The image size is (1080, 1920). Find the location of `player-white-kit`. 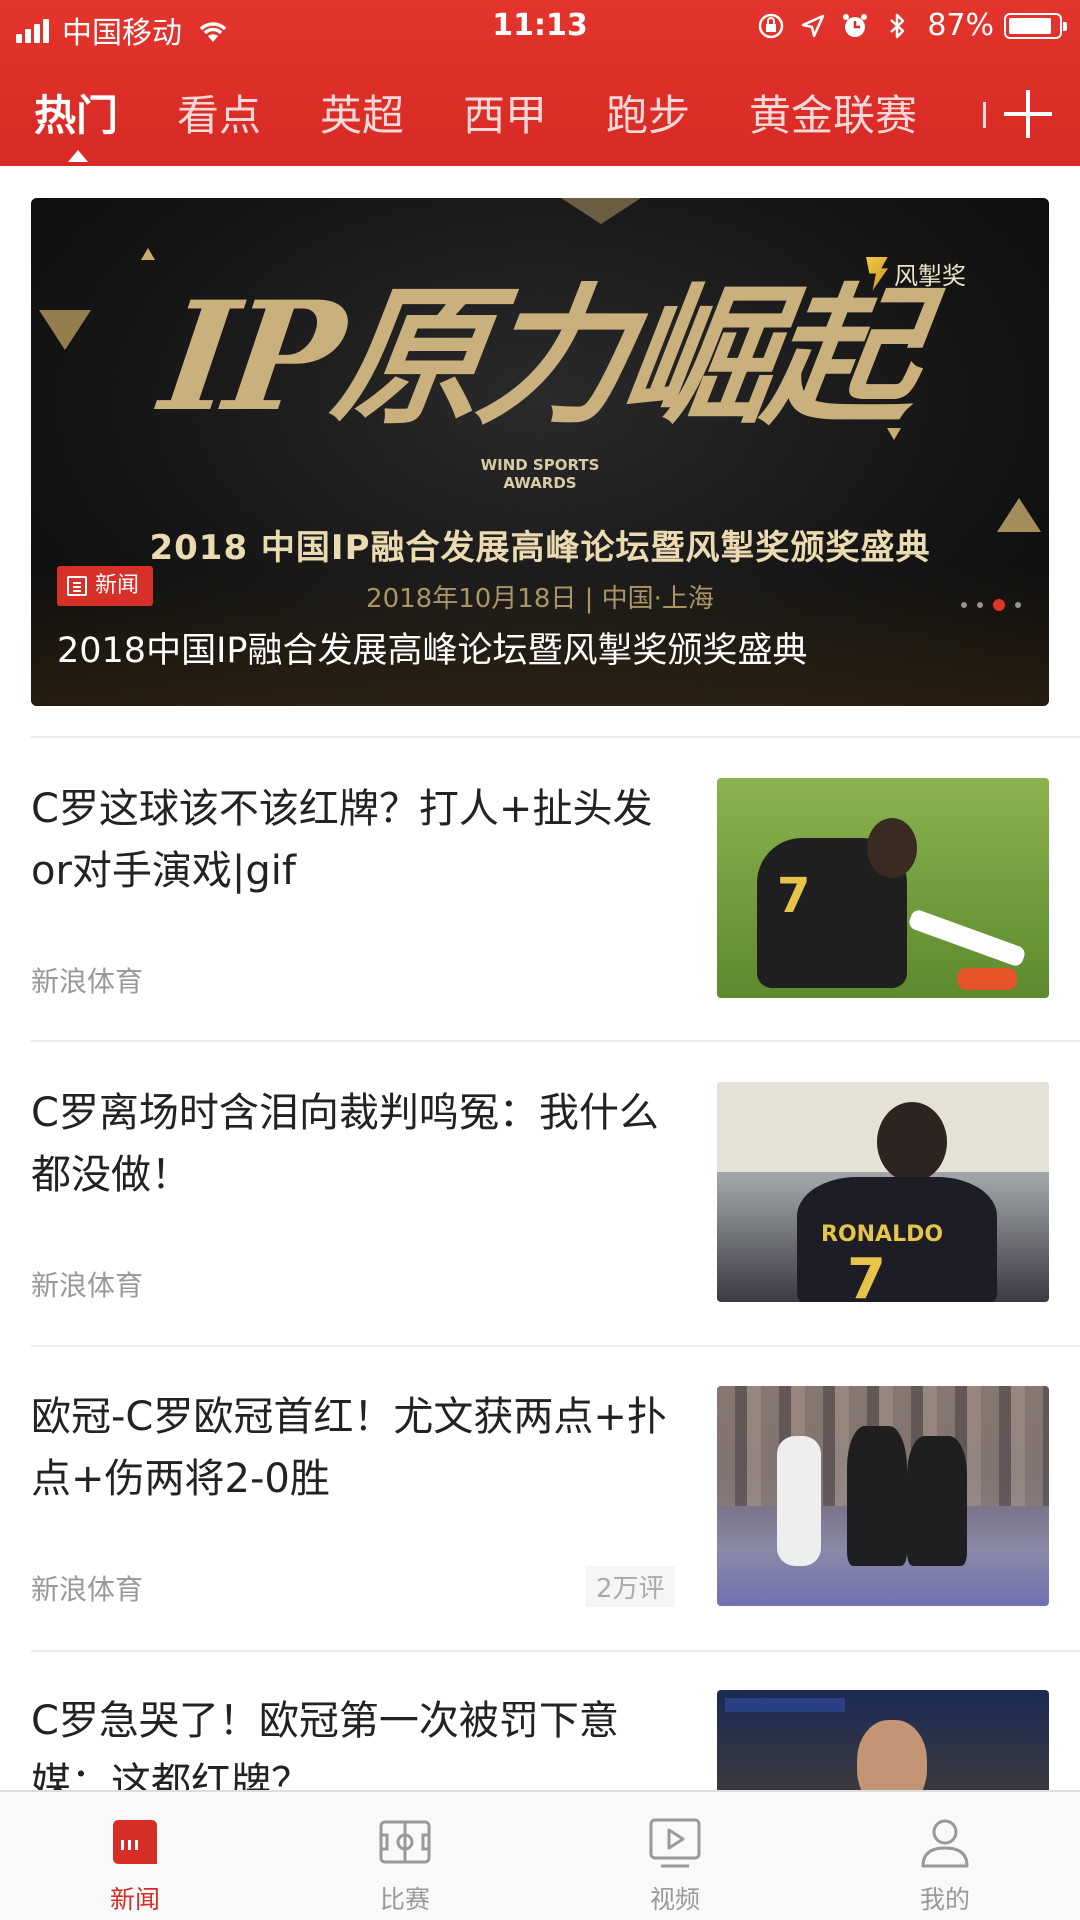

player-white-kit is located at coordinates (799, 1501).